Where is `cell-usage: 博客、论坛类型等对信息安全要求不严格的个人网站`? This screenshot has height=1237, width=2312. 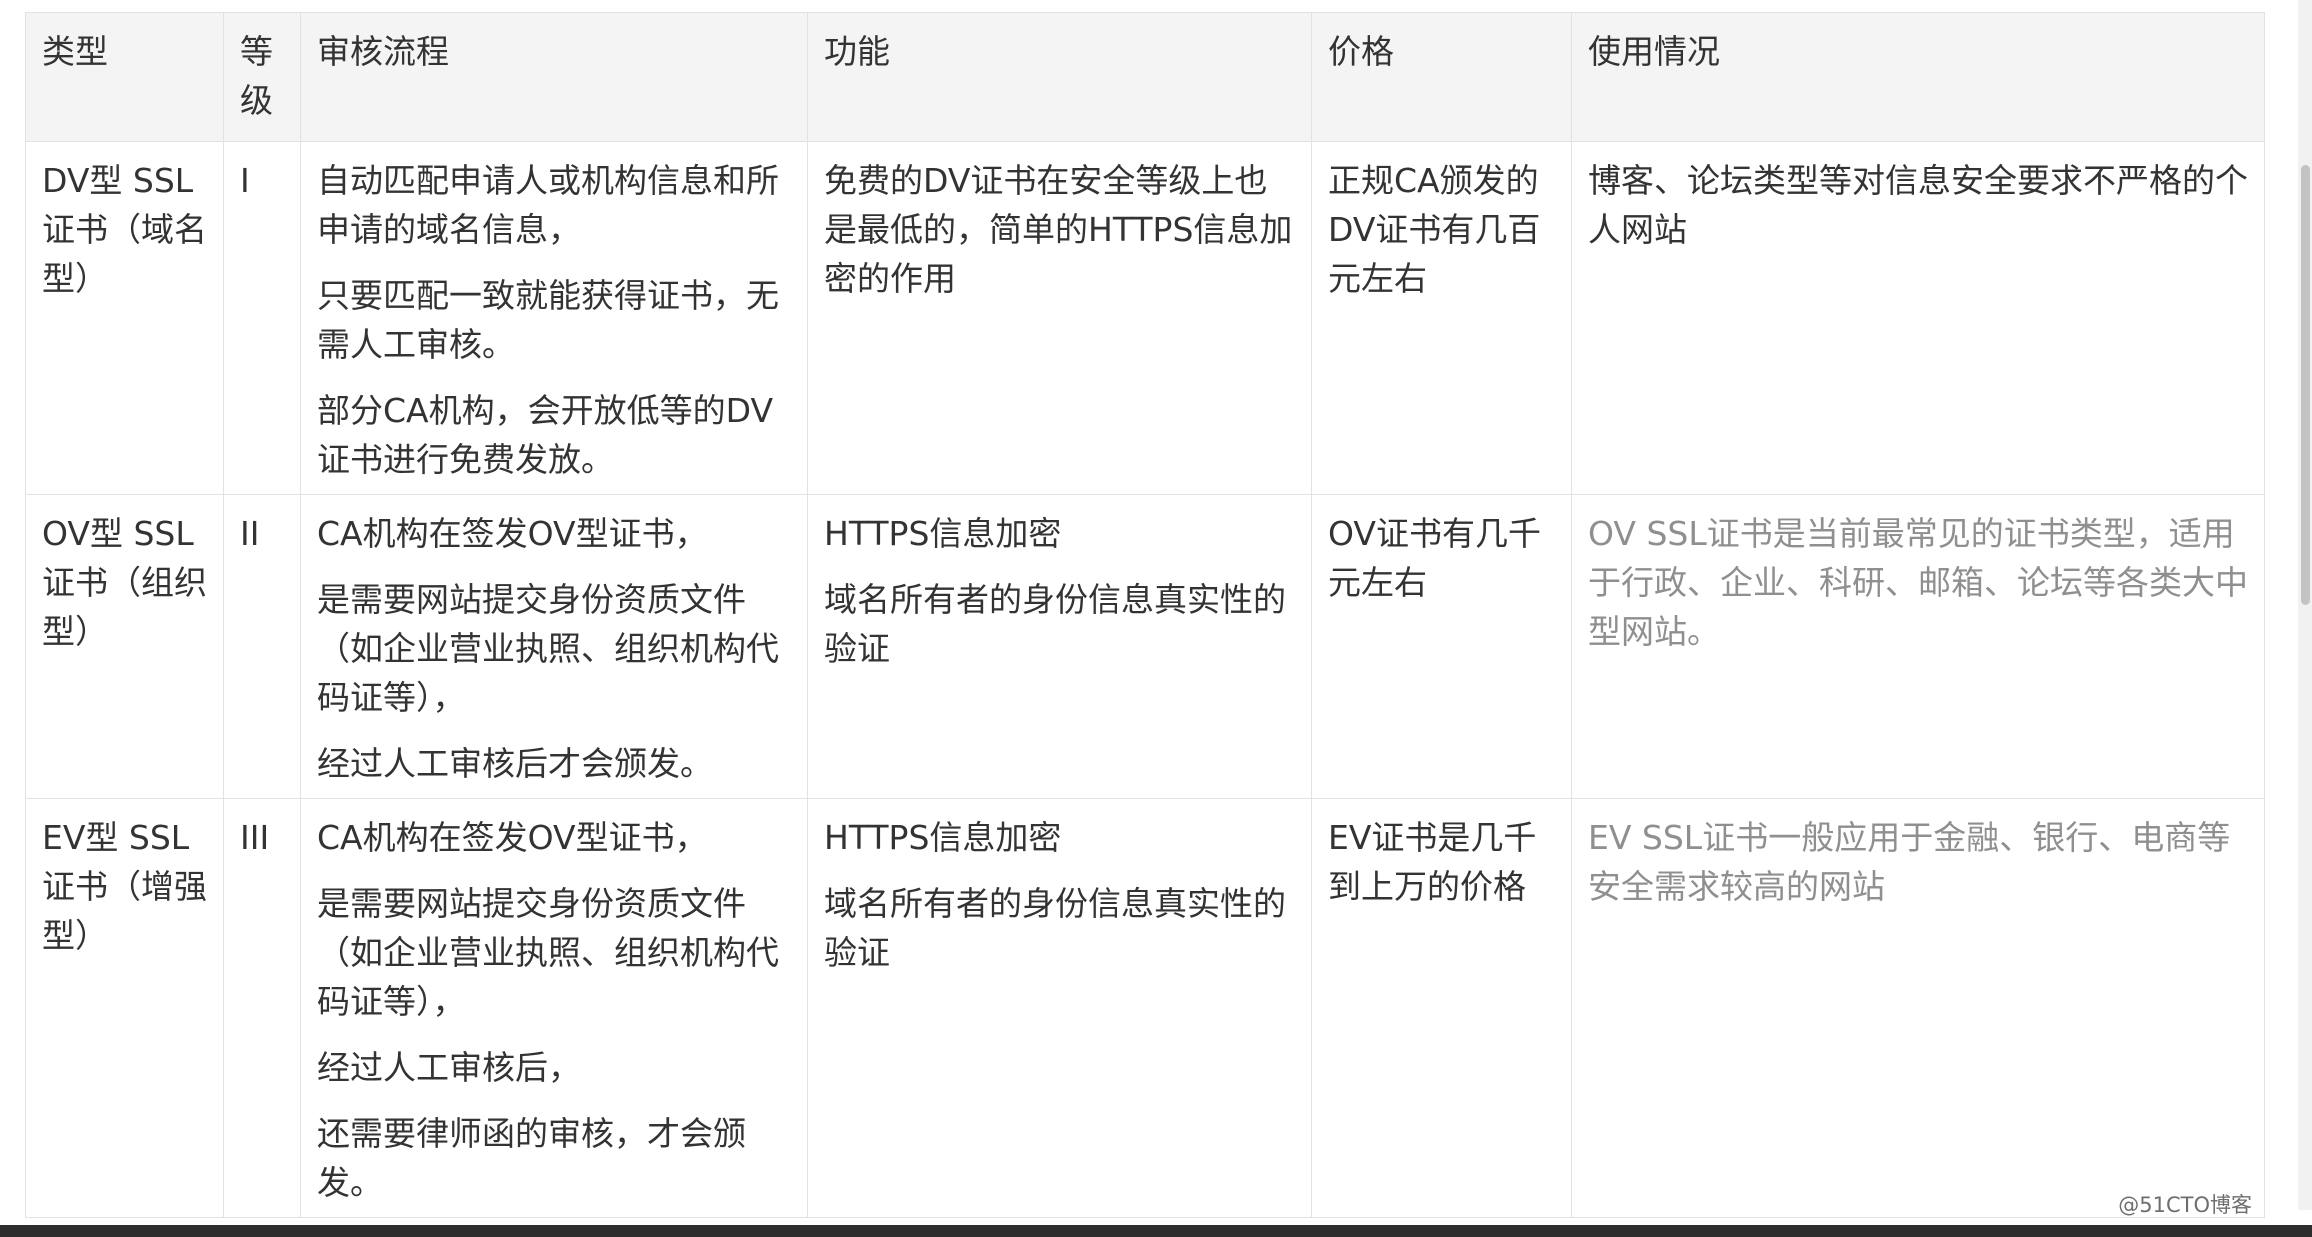 cell-usage: 博客、论坛类型等对信息安全要求不严格的个人网站 is located at coordinates (1918, 318).